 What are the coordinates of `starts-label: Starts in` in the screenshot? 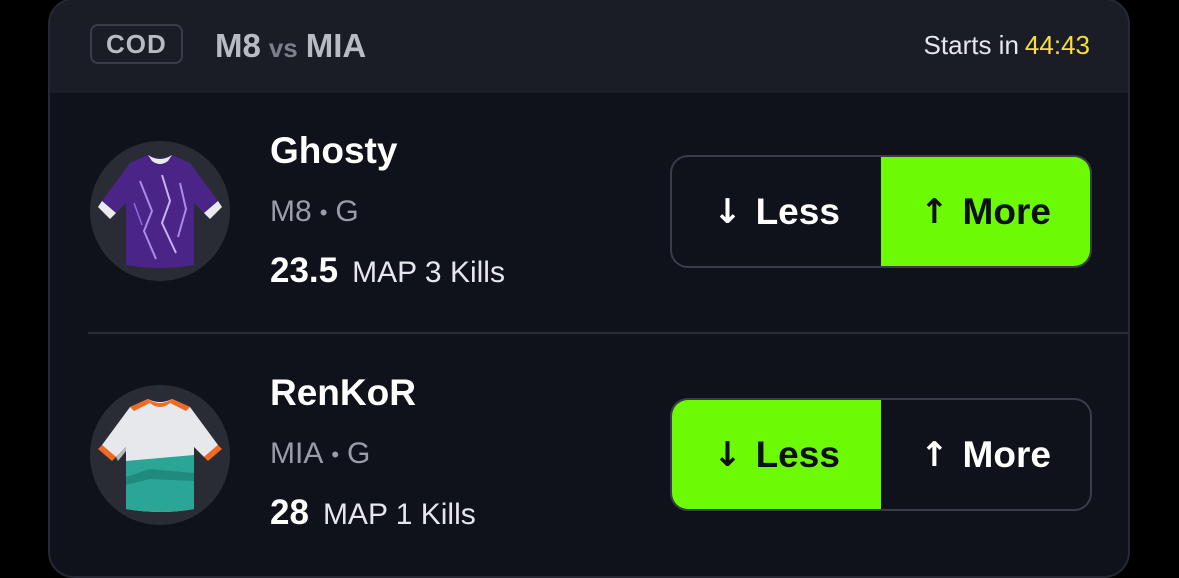 It's located at (971, 45).